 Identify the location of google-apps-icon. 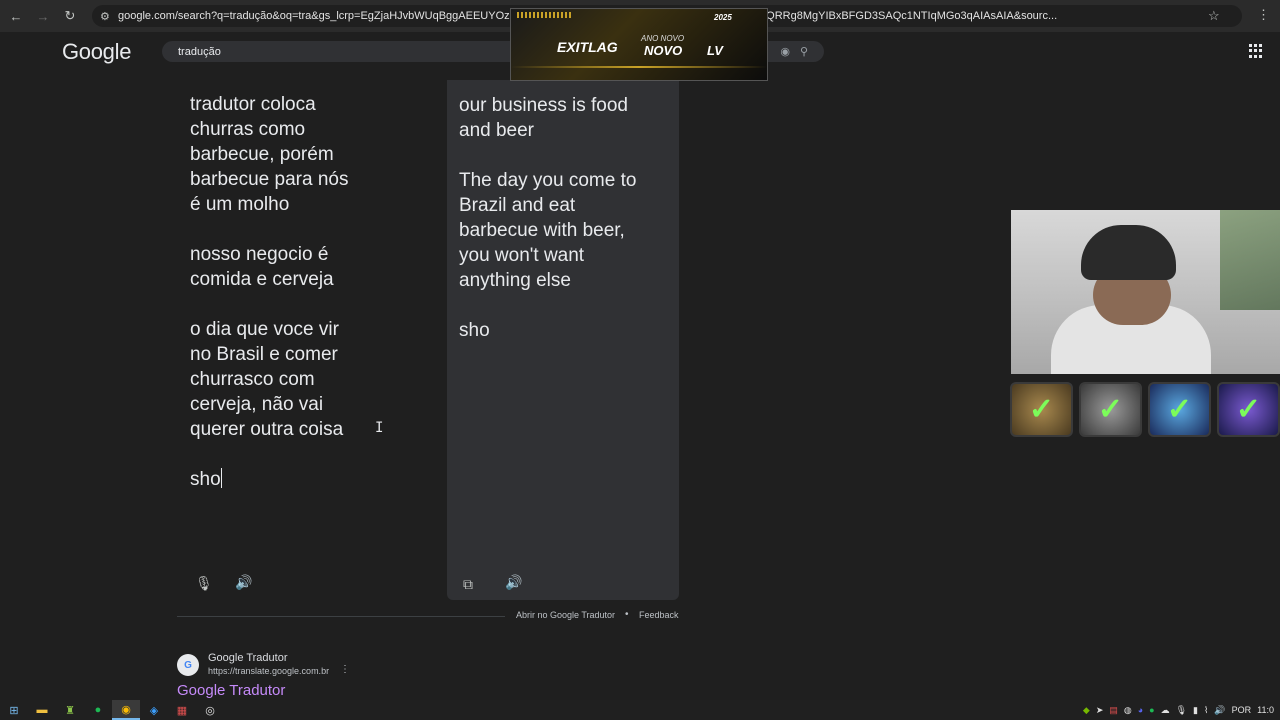
(1256, 51).